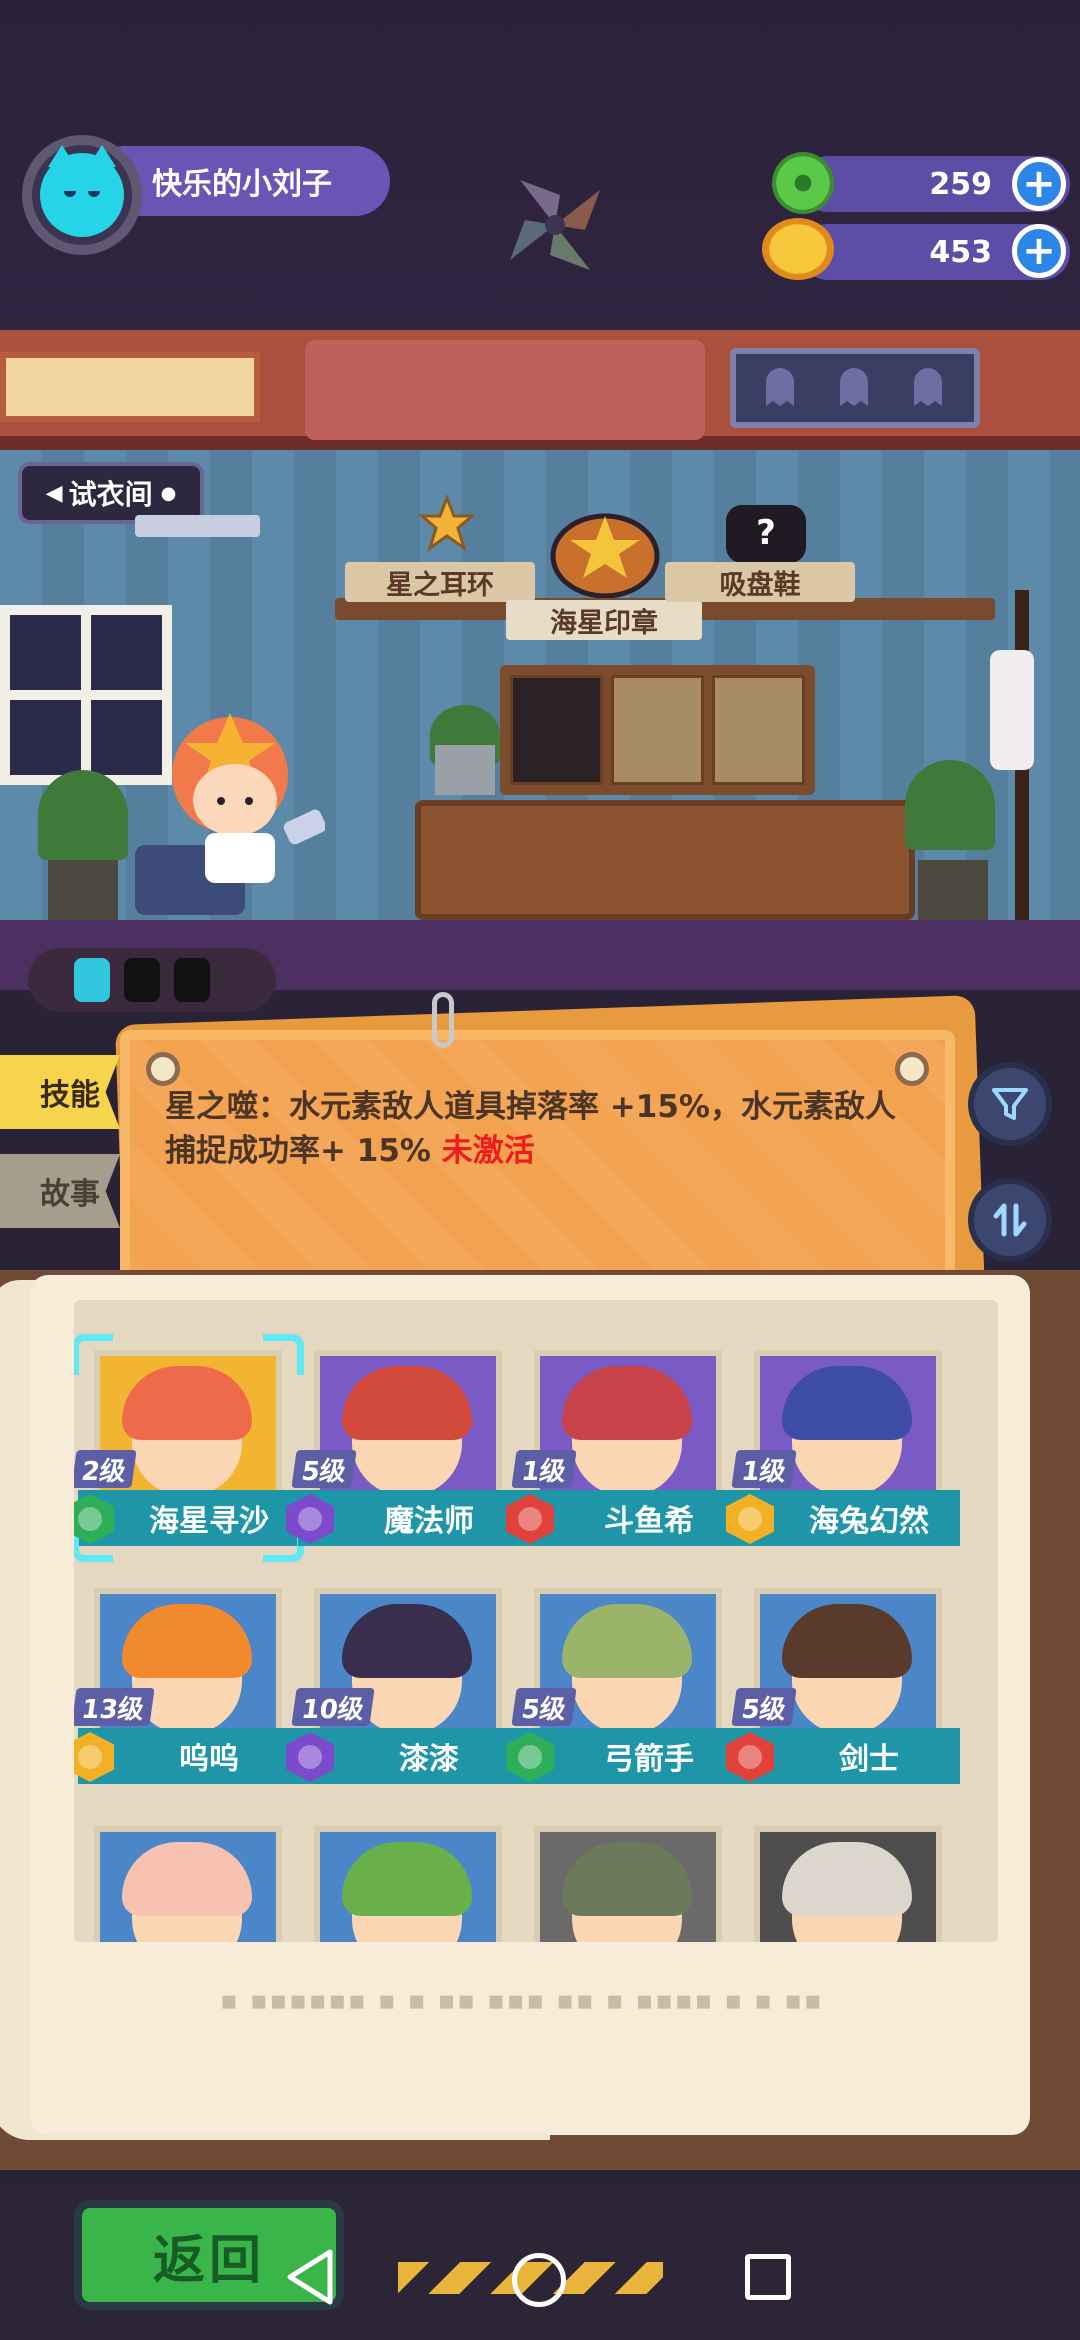  What do you see at coordinates (54, 493) in the screenshot?
I see `back-arrow-icon: ◀` at bounding box center [54, 493].